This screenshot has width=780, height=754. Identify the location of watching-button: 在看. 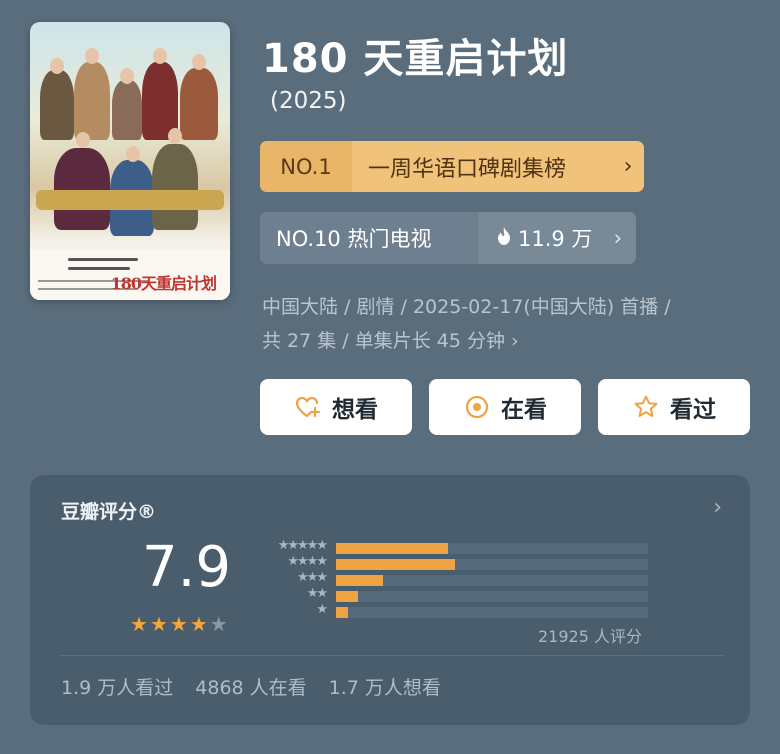
(505, 407).